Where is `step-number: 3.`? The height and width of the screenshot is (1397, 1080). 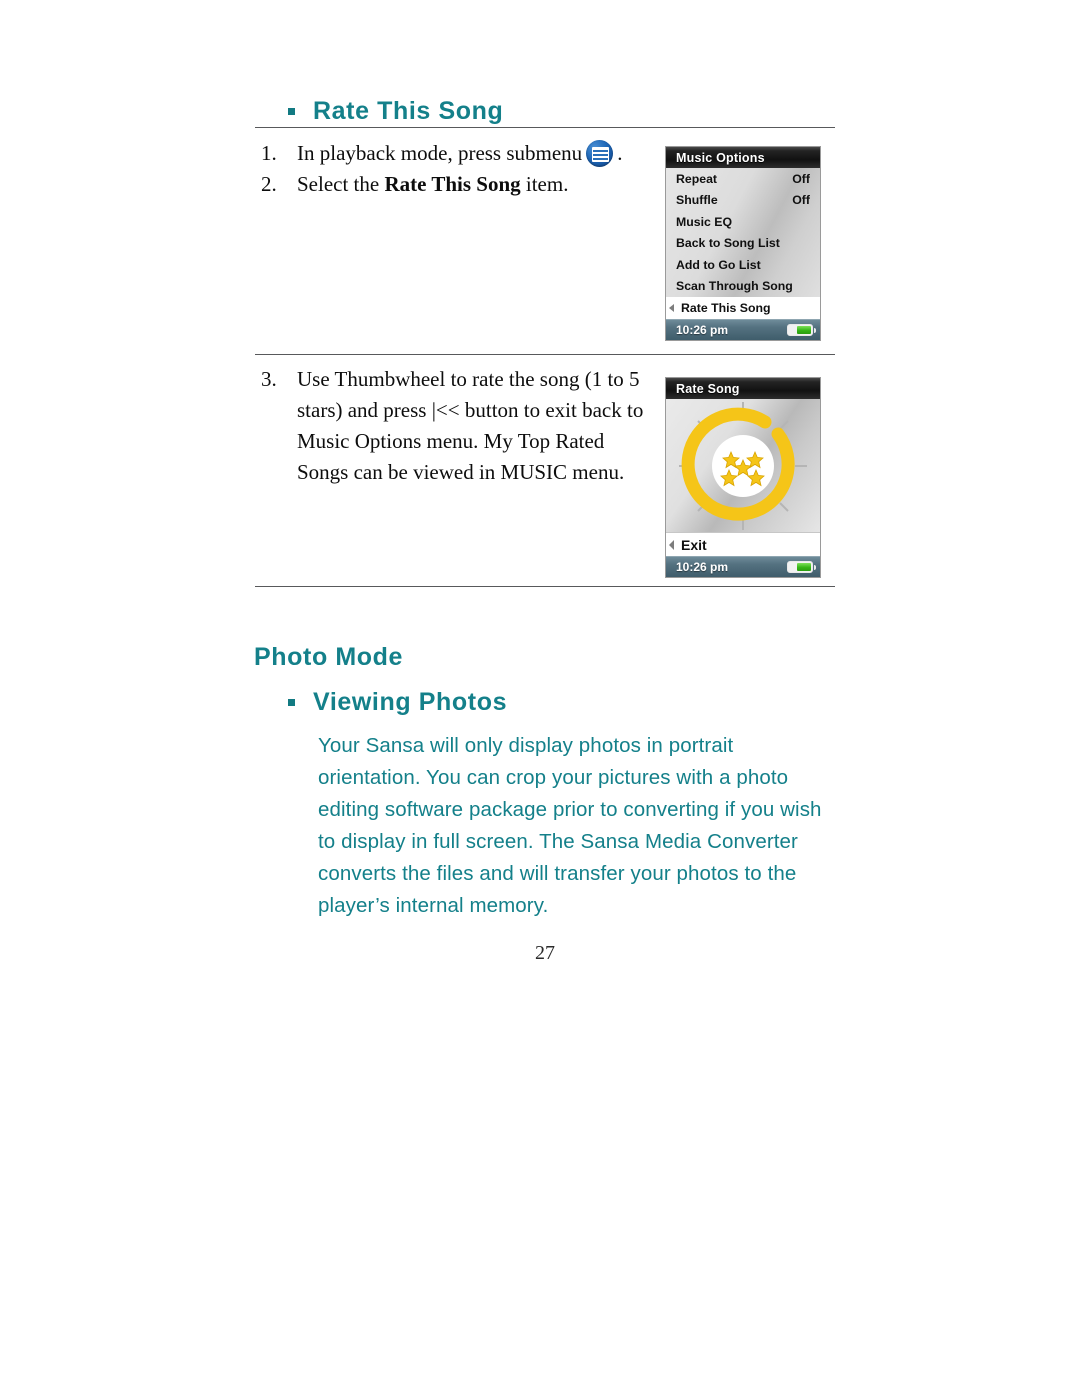 step-number: 3. is located at coordinates (269, 379).